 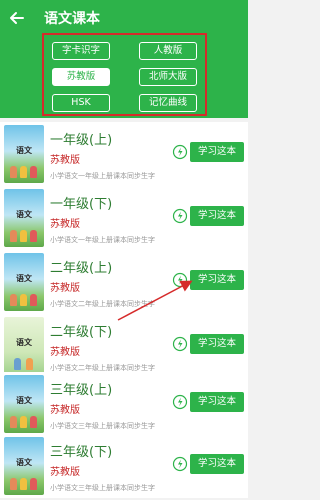 What do you see at coordinates (124, 218) in the screenshot?
I see `book-item: 语文 一年级(下) 苏教版 小学语文一年级上册课本同步生字 学习这本` at bounding box center [124, 218].